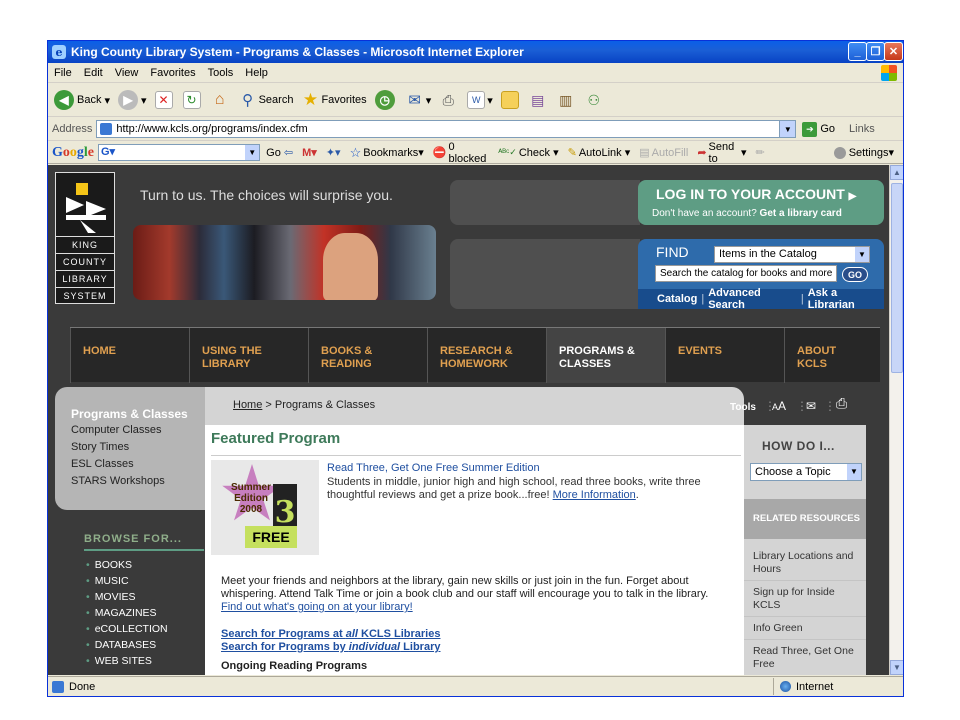 The height and width of the screenshot is (720, 960). Describe the element at coordinates (857, 51) in the screenshot. I see `minimize-button: _` at that location.